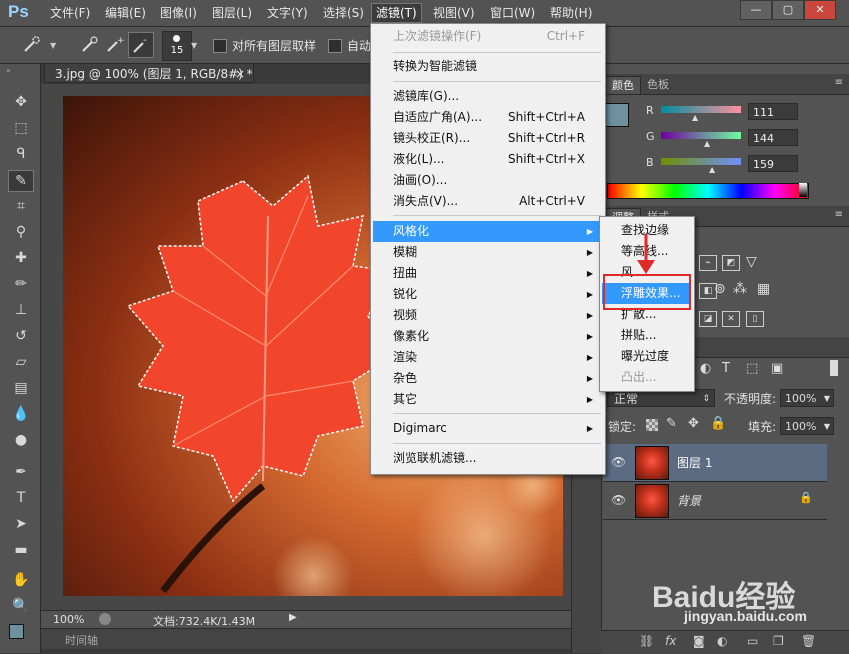  Describe the element at coordinates (803, 190) in the screenshot. I see `black-white-ramp` at that location.